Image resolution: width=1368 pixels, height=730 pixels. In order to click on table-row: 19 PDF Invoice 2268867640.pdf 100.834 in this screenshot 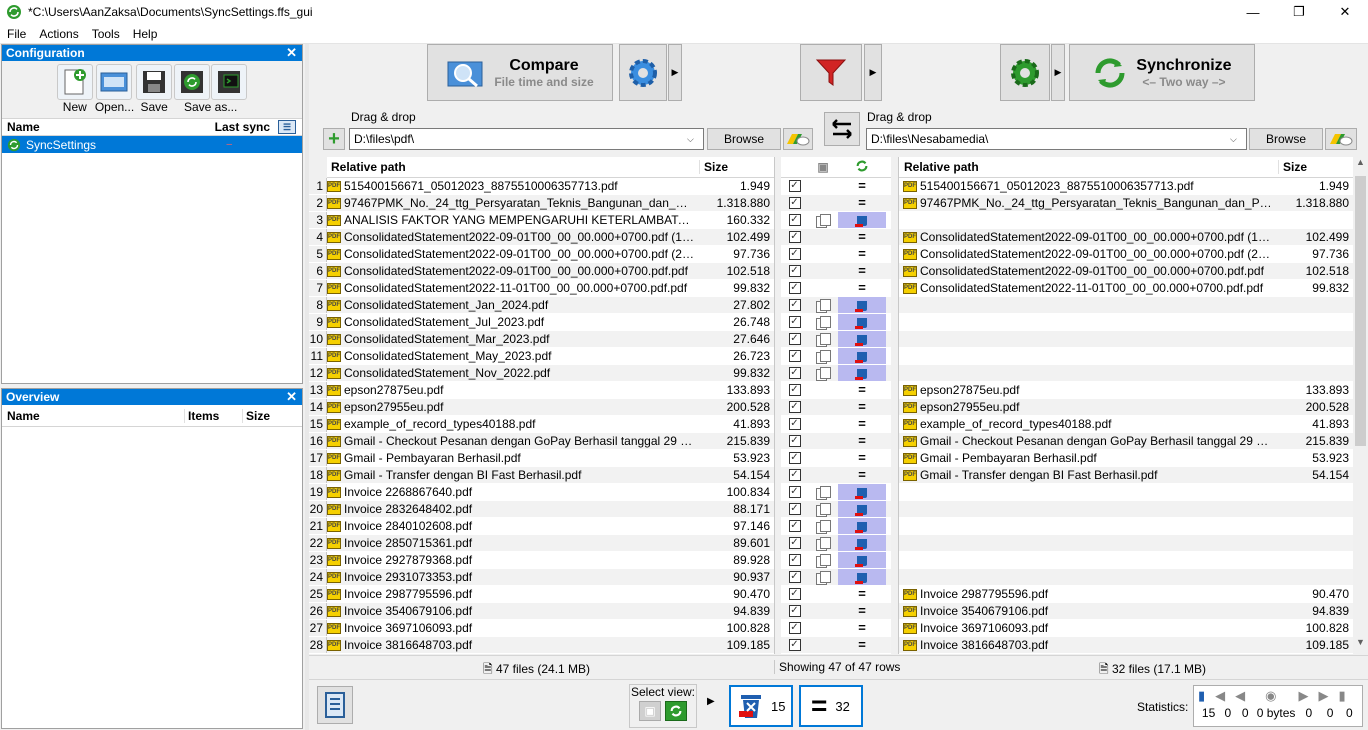, I will do `click(541, 492)`.